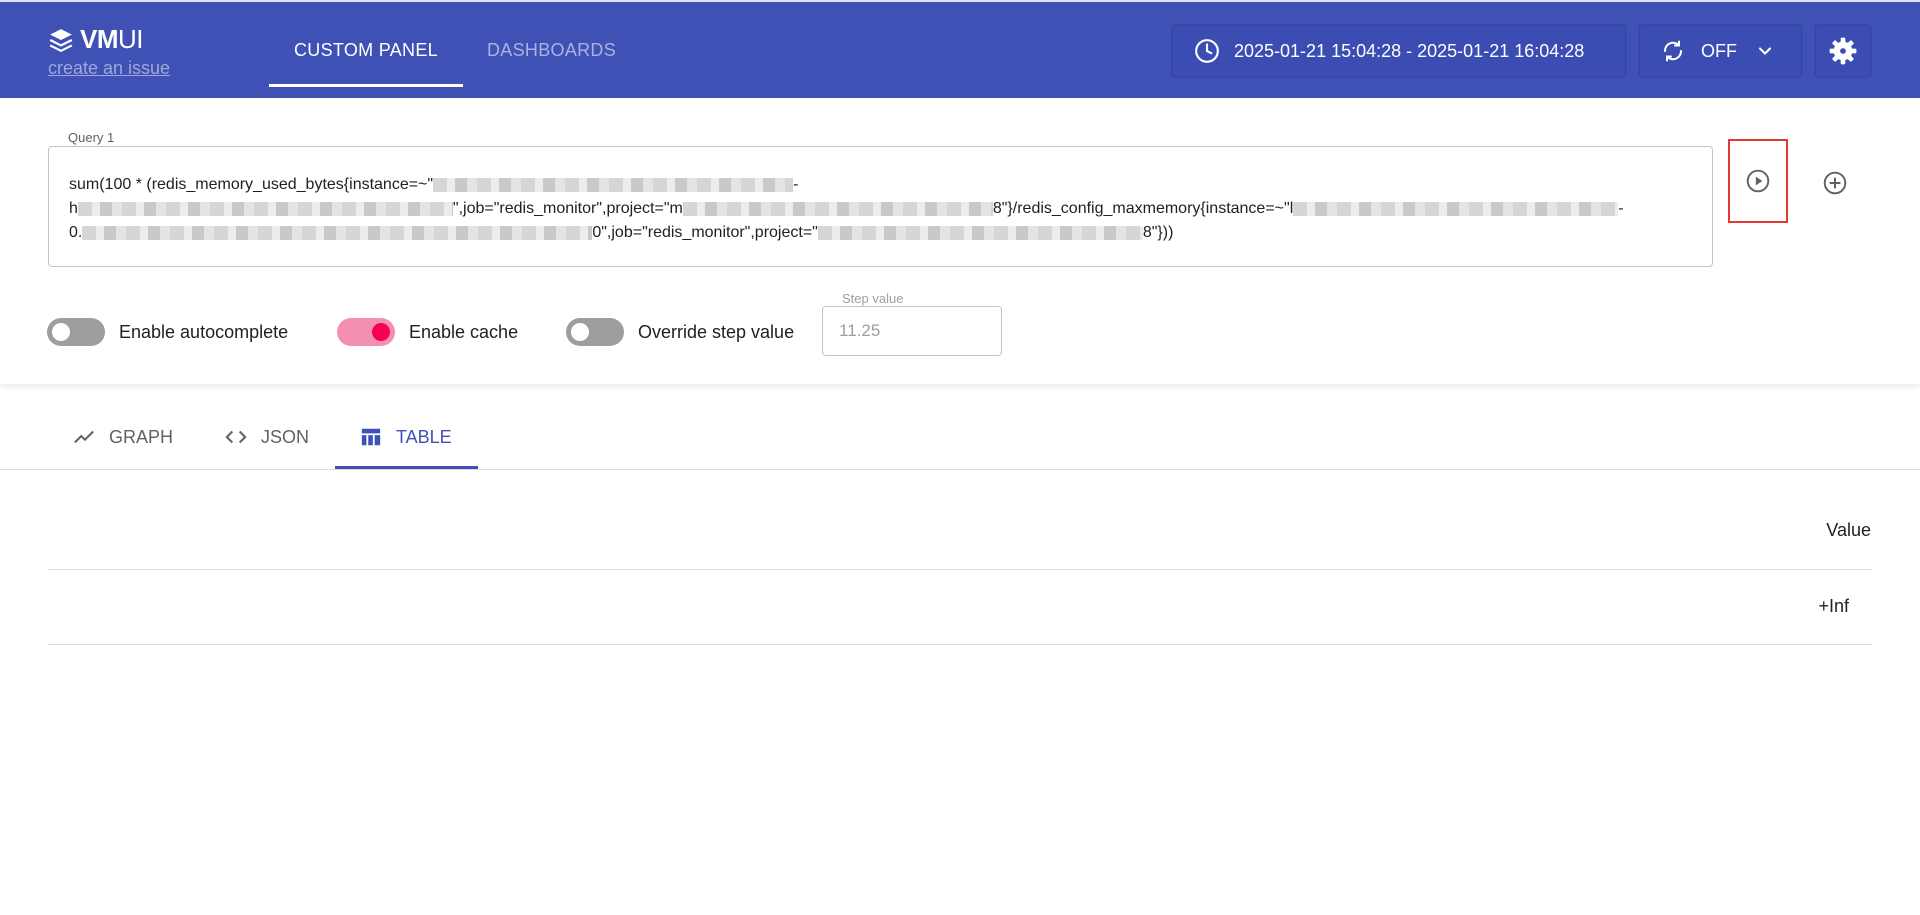 This screenshot has width=1920, height=915. Describe the element at coordinates (76, 332) in the screenshot. I see `autocomplete-toggle` at that location.